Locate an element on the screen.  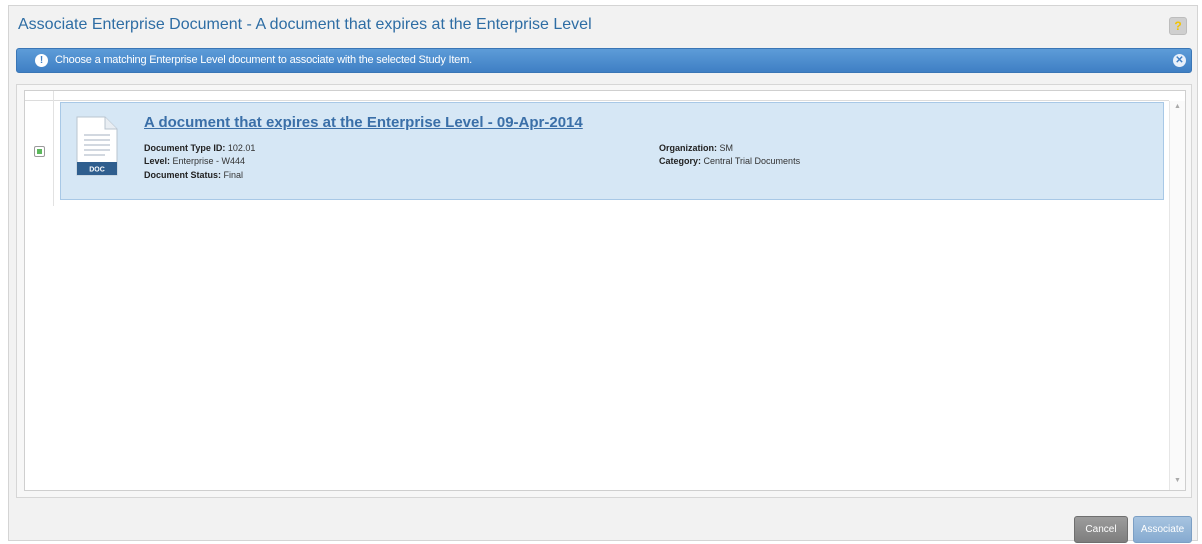
document-organization-value: SM is located at coordinates (726, 148).